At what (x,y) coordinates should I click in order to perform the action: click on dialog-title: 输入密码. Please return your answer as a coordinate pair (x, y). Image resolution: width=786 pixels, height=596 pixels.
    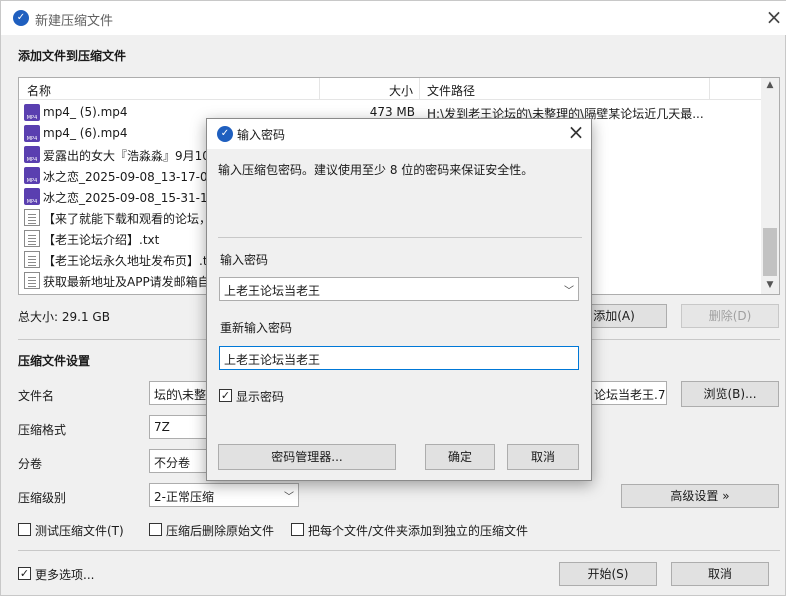
    Looking at the image, I should click on (261, 135).